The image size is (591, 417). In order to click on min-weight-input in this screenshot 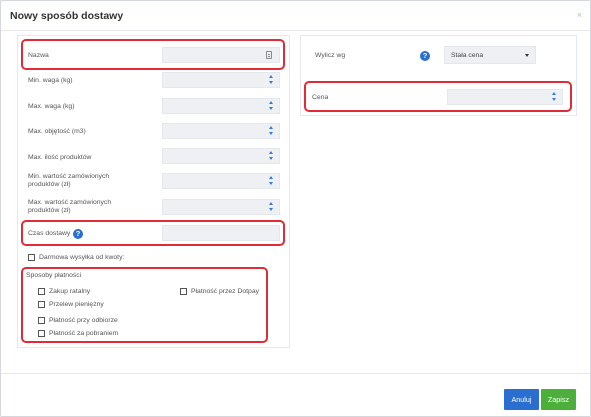, I will do `click(221, 80)`.